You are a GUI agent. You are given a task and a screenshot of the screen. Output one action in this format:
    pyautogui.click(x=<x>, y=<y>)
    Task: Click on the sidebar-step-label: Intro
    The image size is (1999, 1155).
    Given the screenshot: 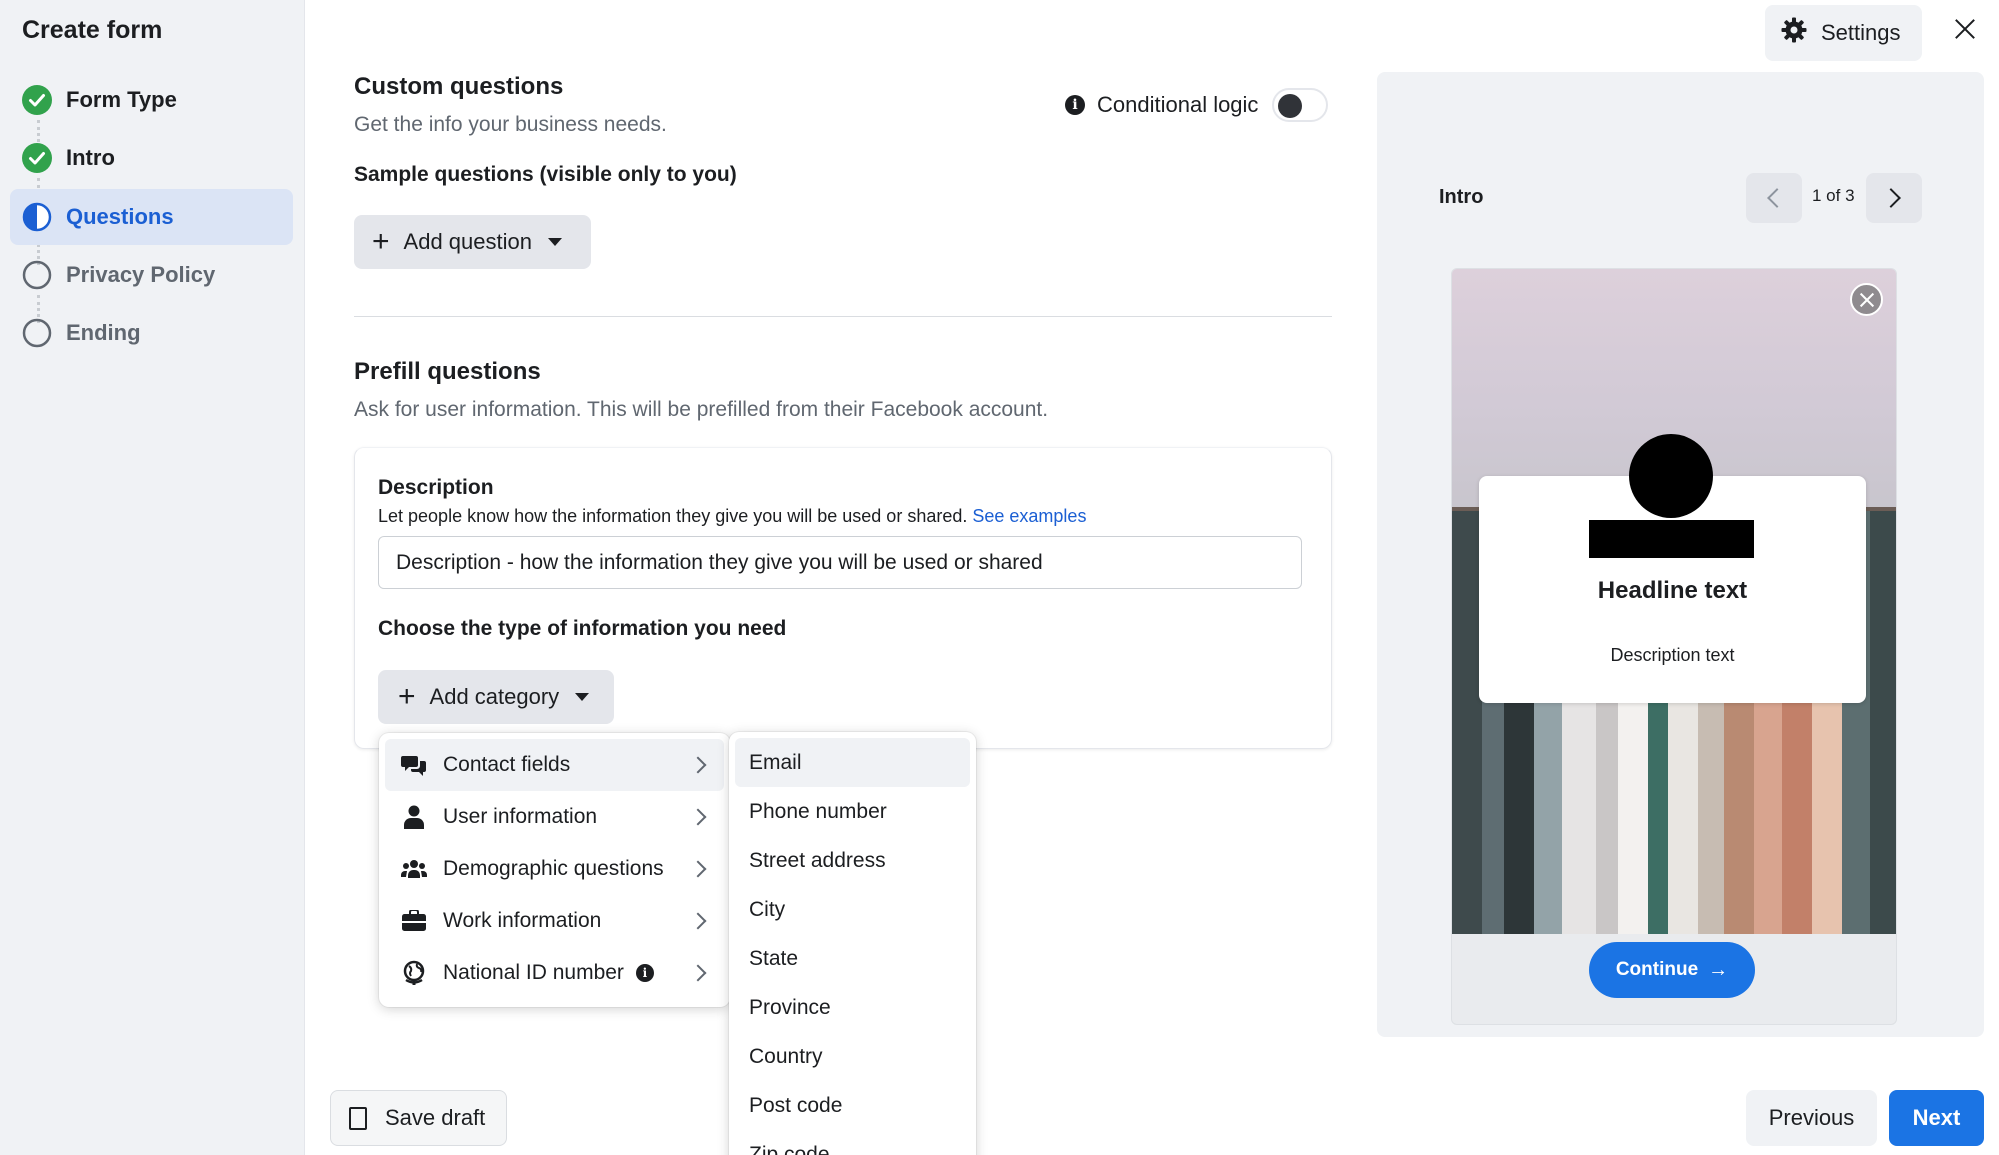 What is the action you would take?
    pyautogui.click(x=90, y=157)
    